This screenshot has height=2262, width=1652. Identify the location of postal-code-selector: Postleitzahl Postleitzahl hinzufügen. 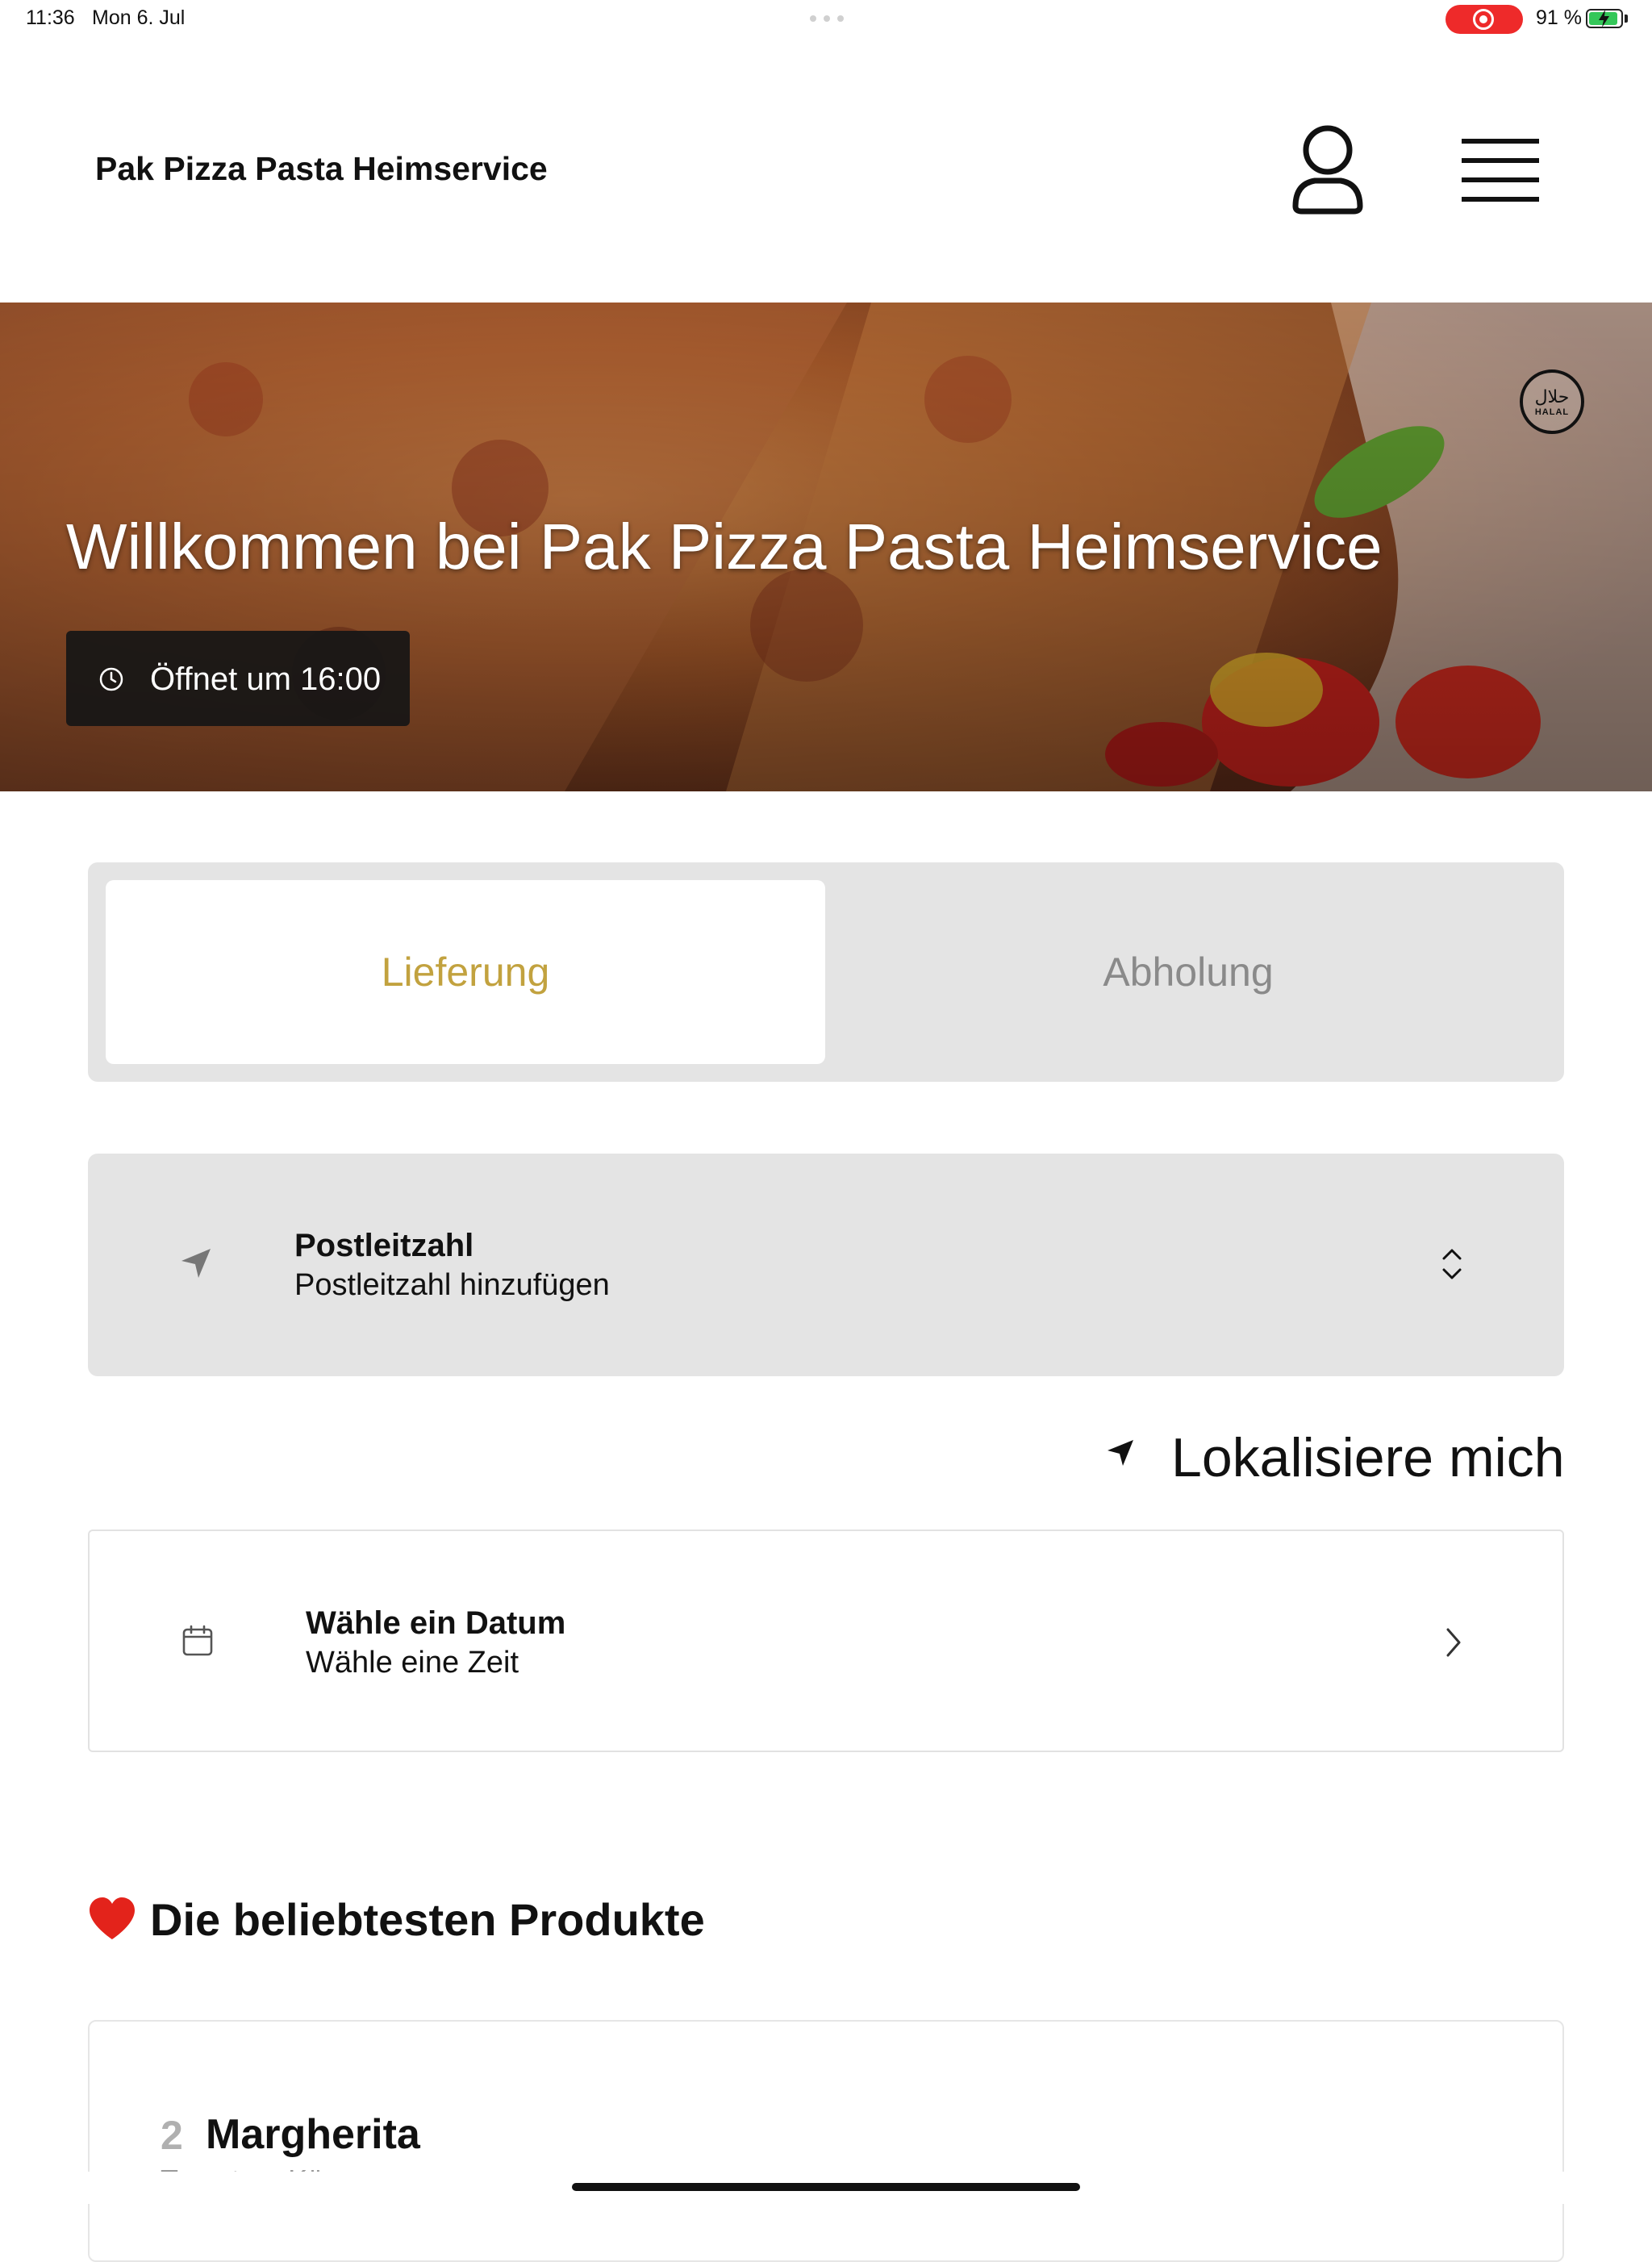
(826, 1265).